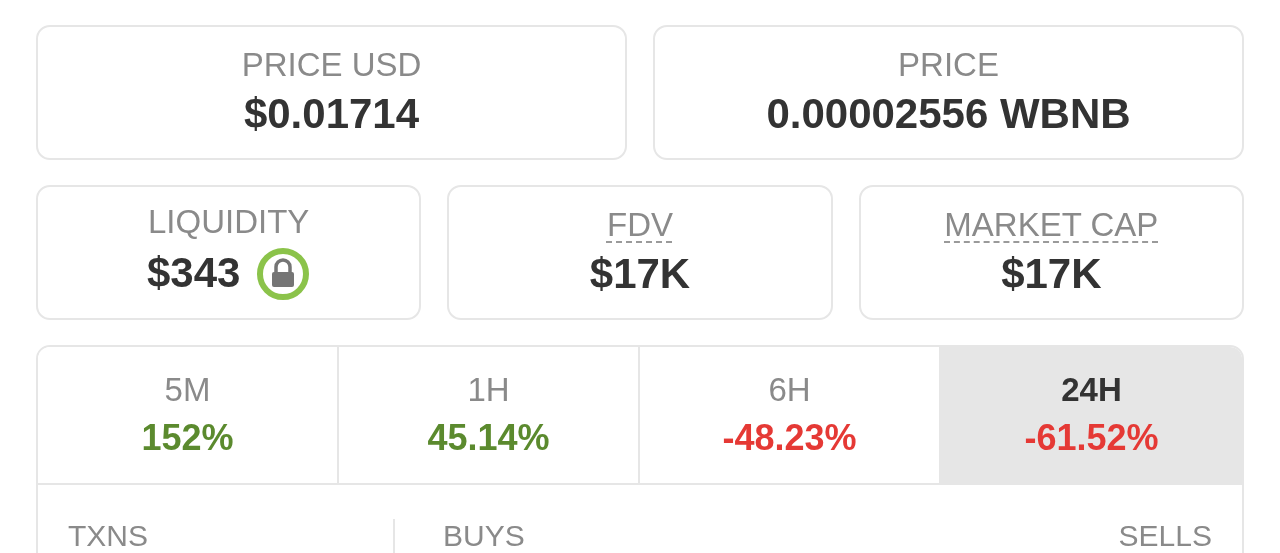 The image size is (1280, 553). What do you see at coordinates (1165, 536) in the screenshot?
I see `sells-label: SELLS` at bounding box center [1165, 536].